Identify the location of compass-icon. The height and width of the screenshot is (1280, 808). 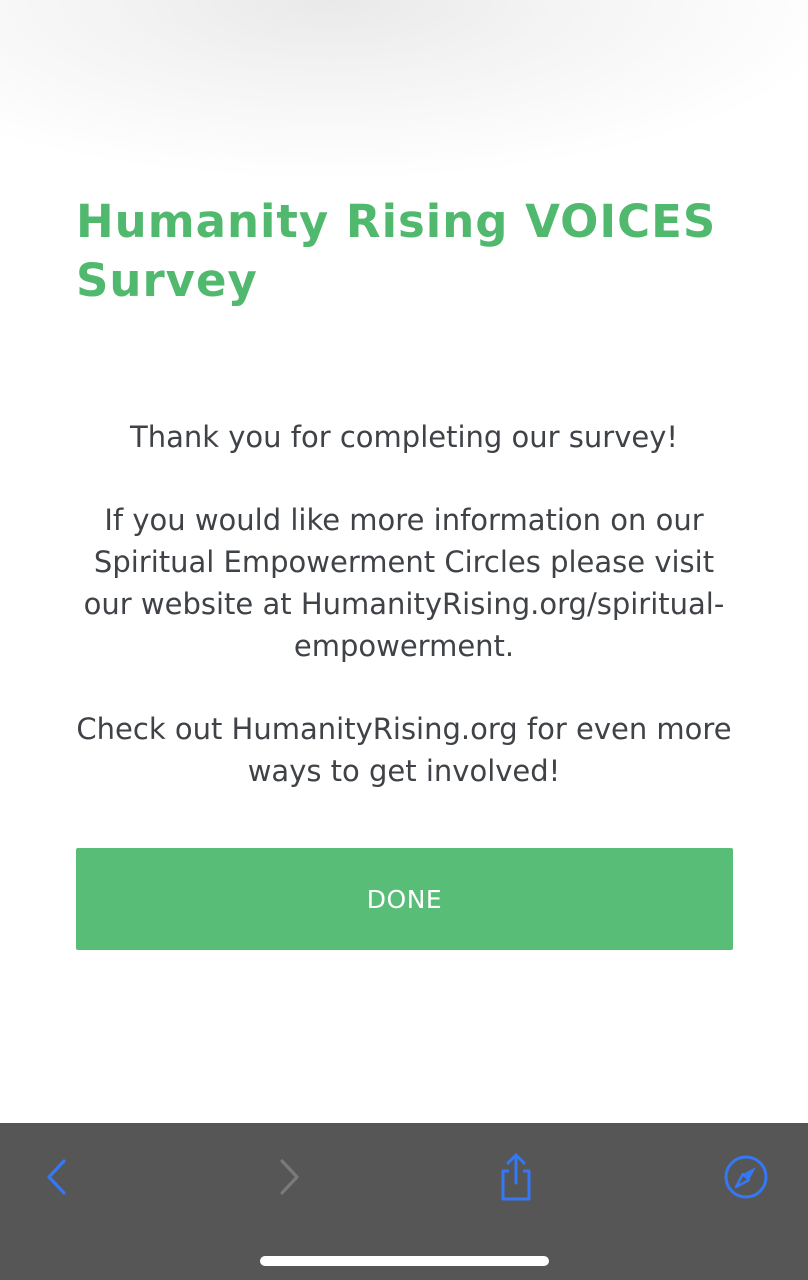
(746, 1177).